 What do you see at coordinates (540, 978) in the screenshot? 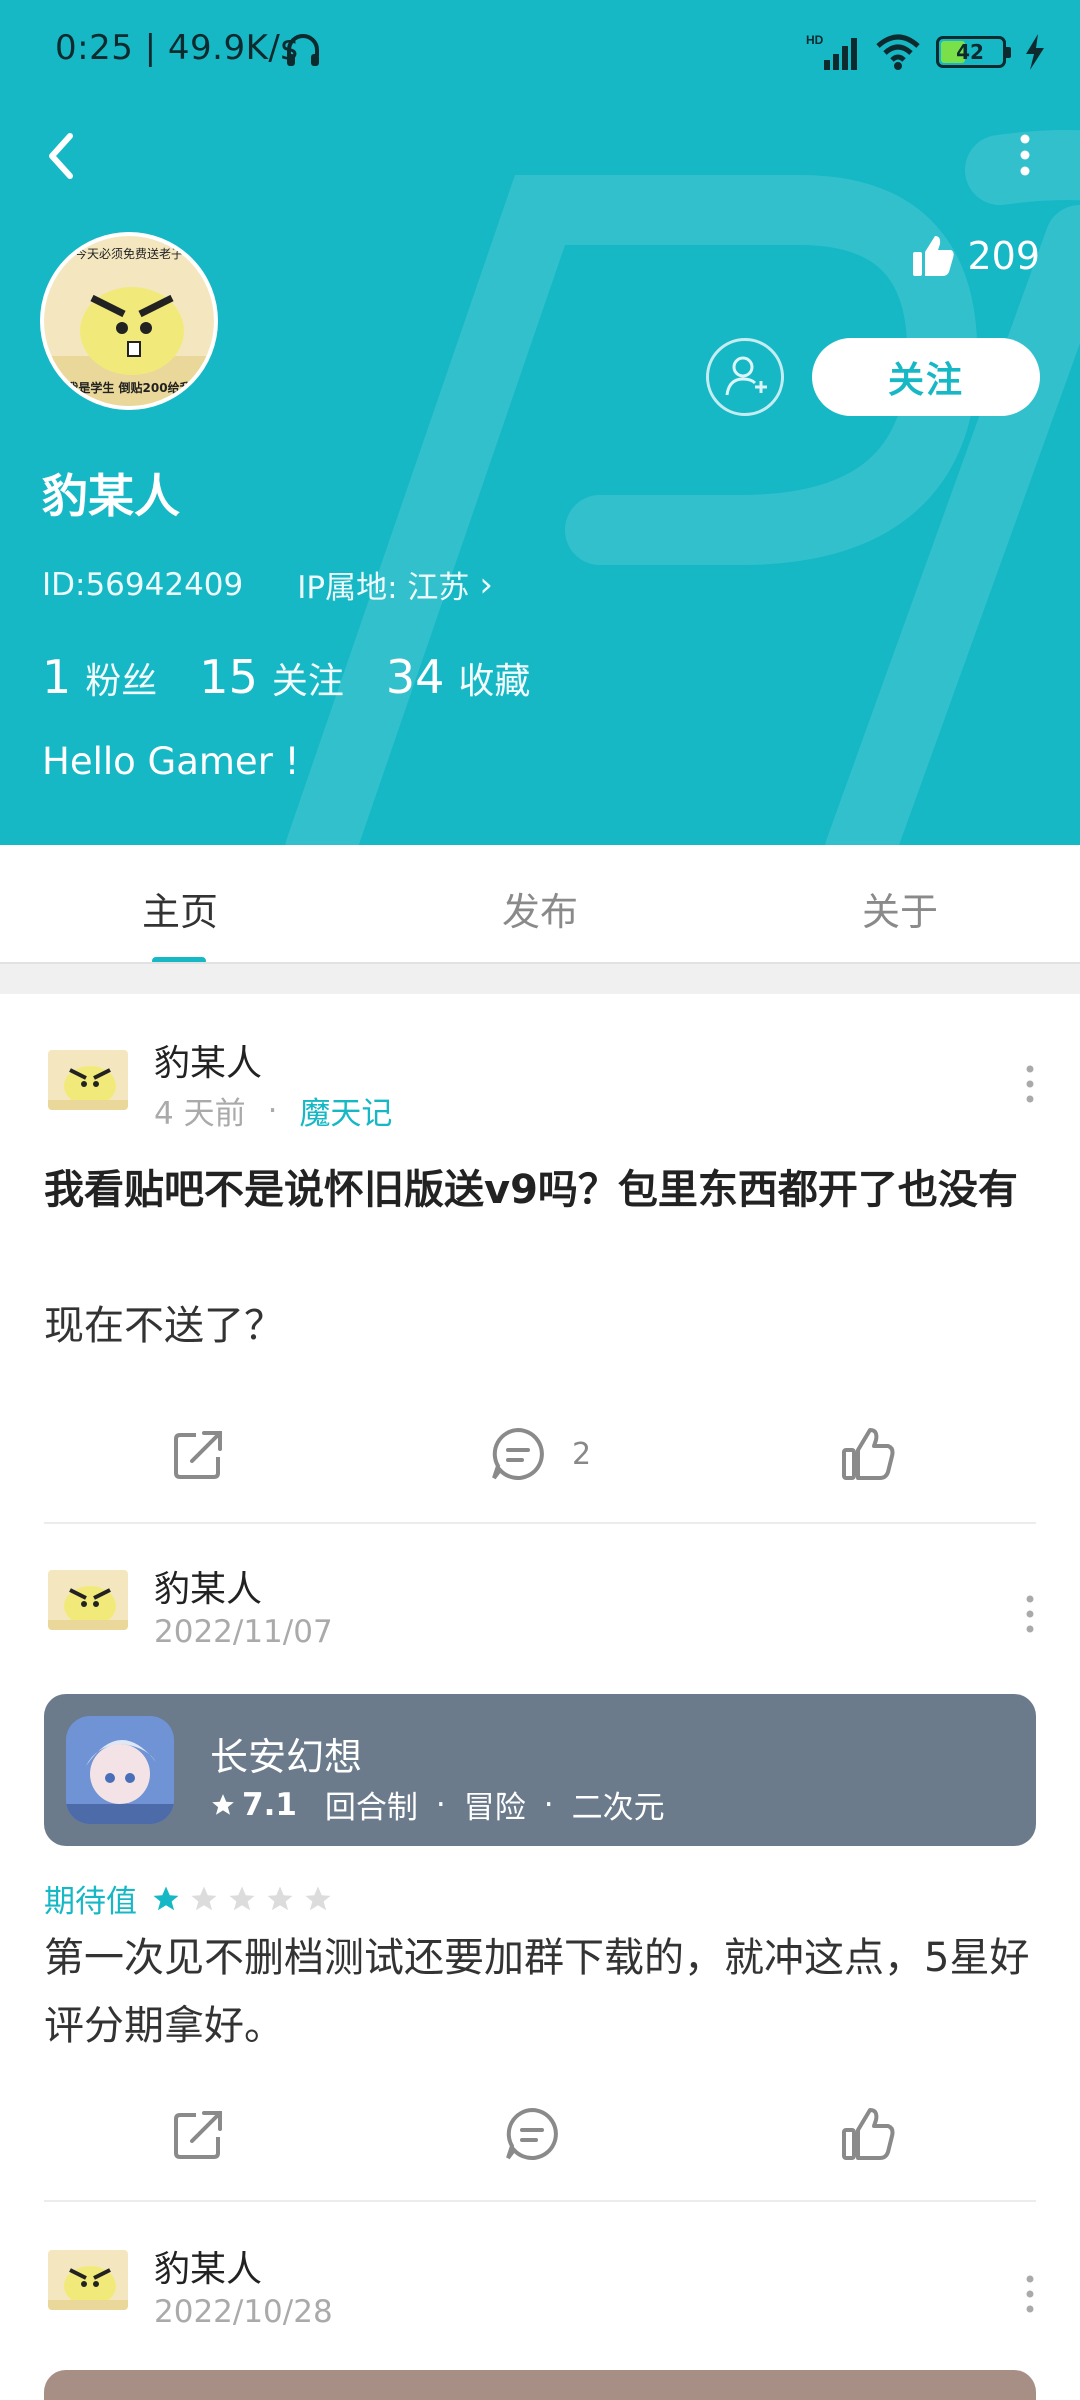
I see `section-divider` at bounding box center [540, 978].